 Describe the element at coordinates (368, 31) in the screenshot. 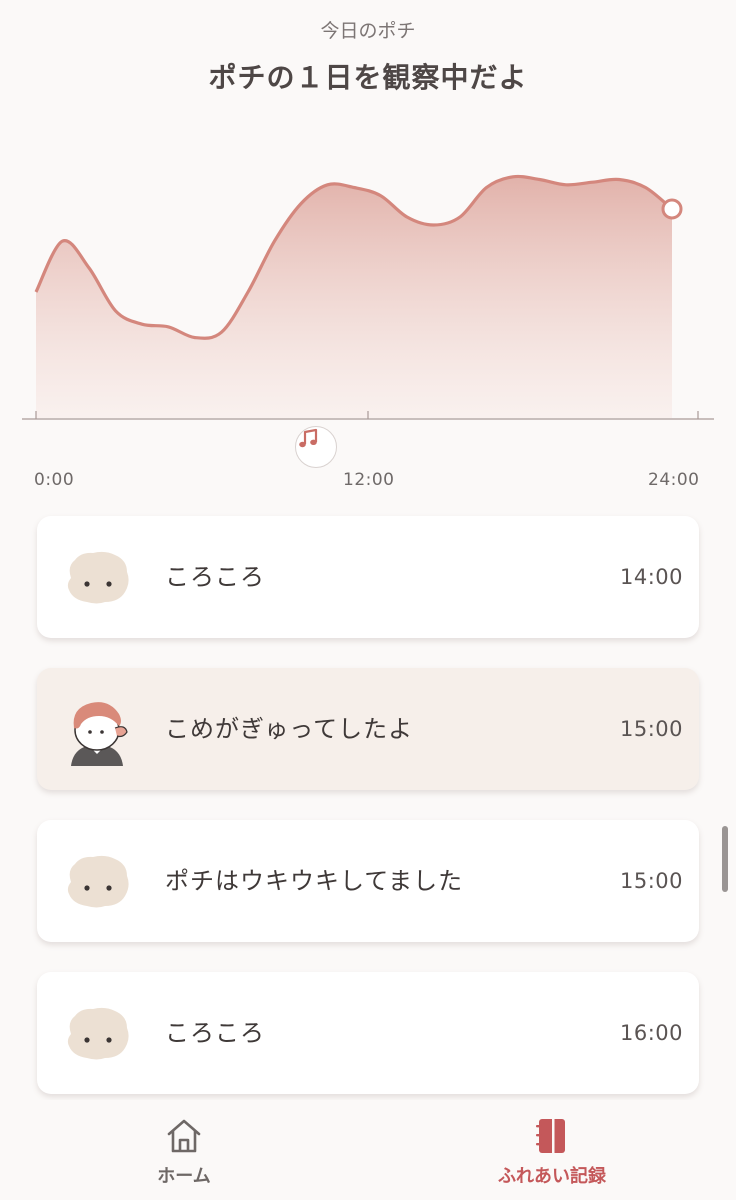

I see `page-subtitle: 今日のポチ` at that location.